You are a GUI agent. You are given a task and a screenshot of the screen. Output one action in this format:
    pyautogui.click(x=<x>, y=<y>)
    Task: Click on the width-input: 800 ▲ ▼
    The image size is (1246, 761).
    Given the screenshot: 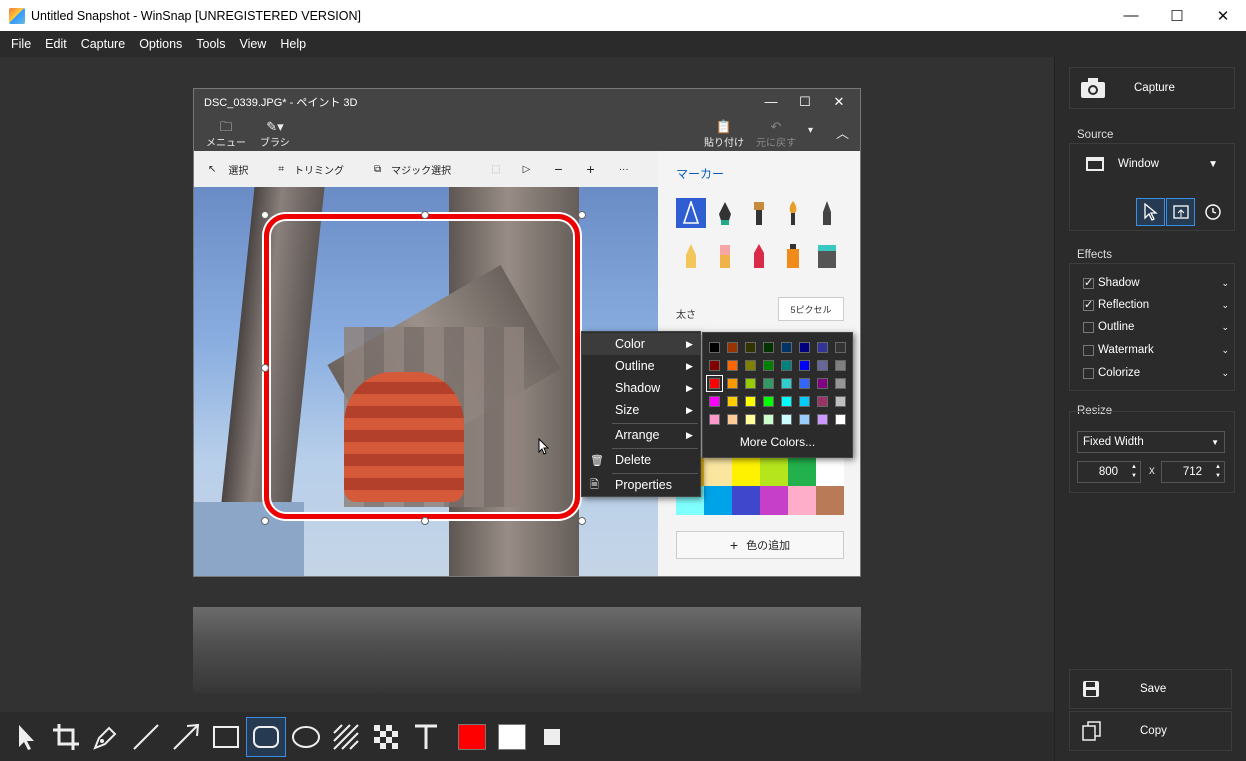 What is the action you would take?
    pyautogui.click(x=1109, y=472)
    